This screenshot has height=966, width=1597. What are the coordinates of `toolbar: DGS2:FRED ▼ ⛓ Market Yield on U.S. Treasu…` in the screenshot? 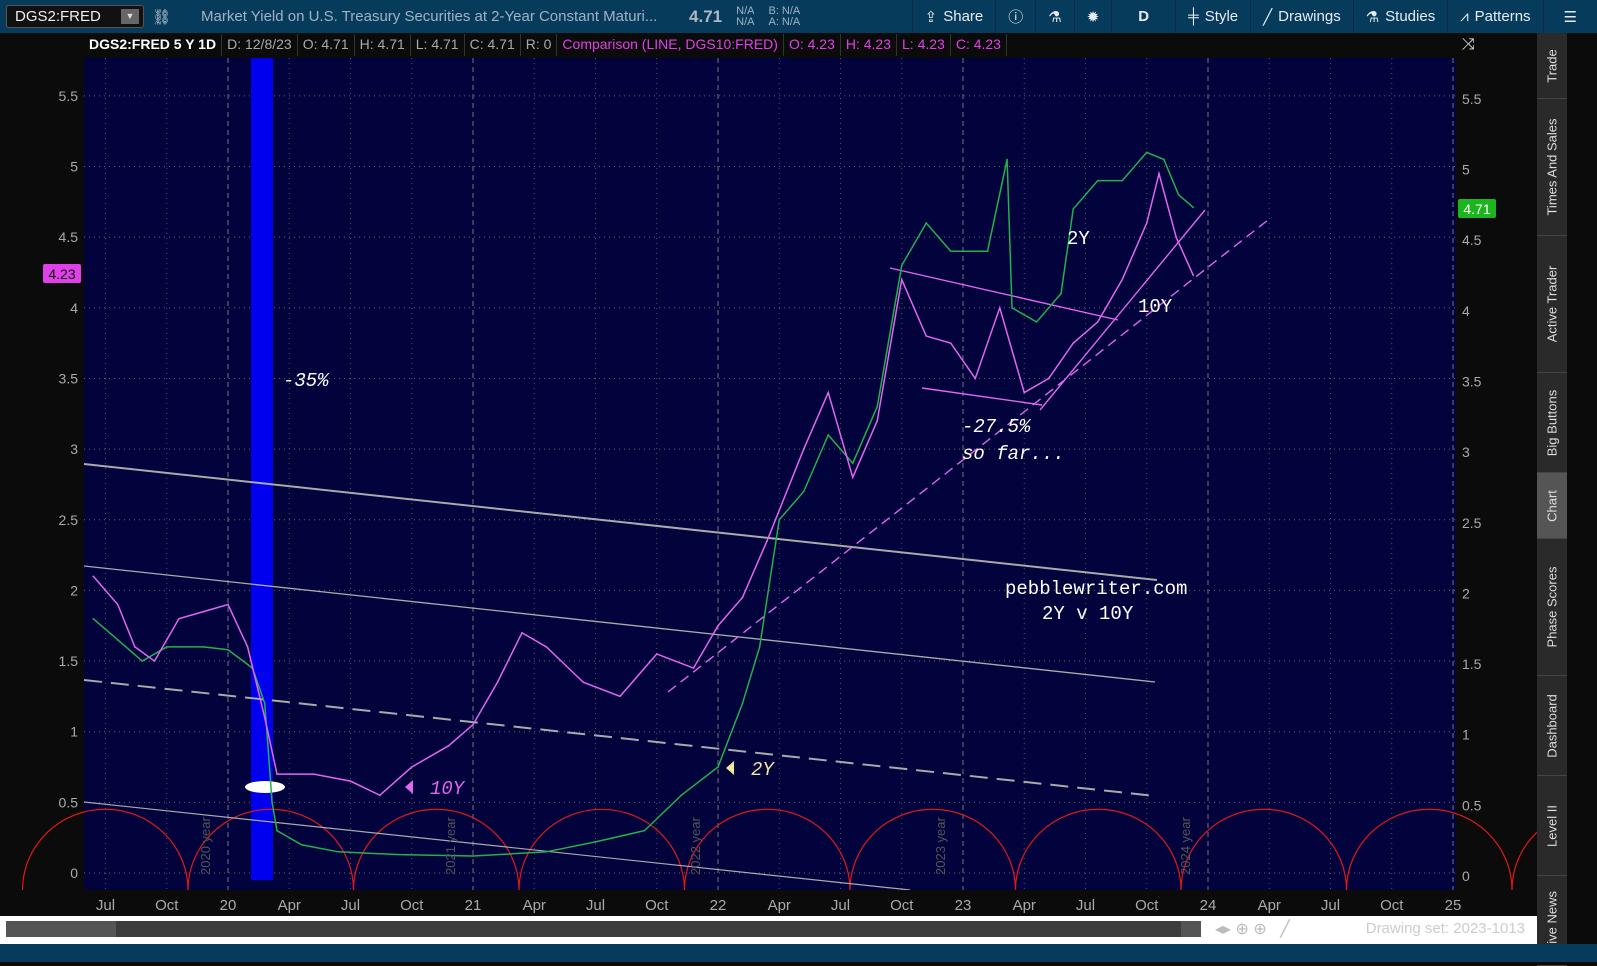 It's located at (798, 16).